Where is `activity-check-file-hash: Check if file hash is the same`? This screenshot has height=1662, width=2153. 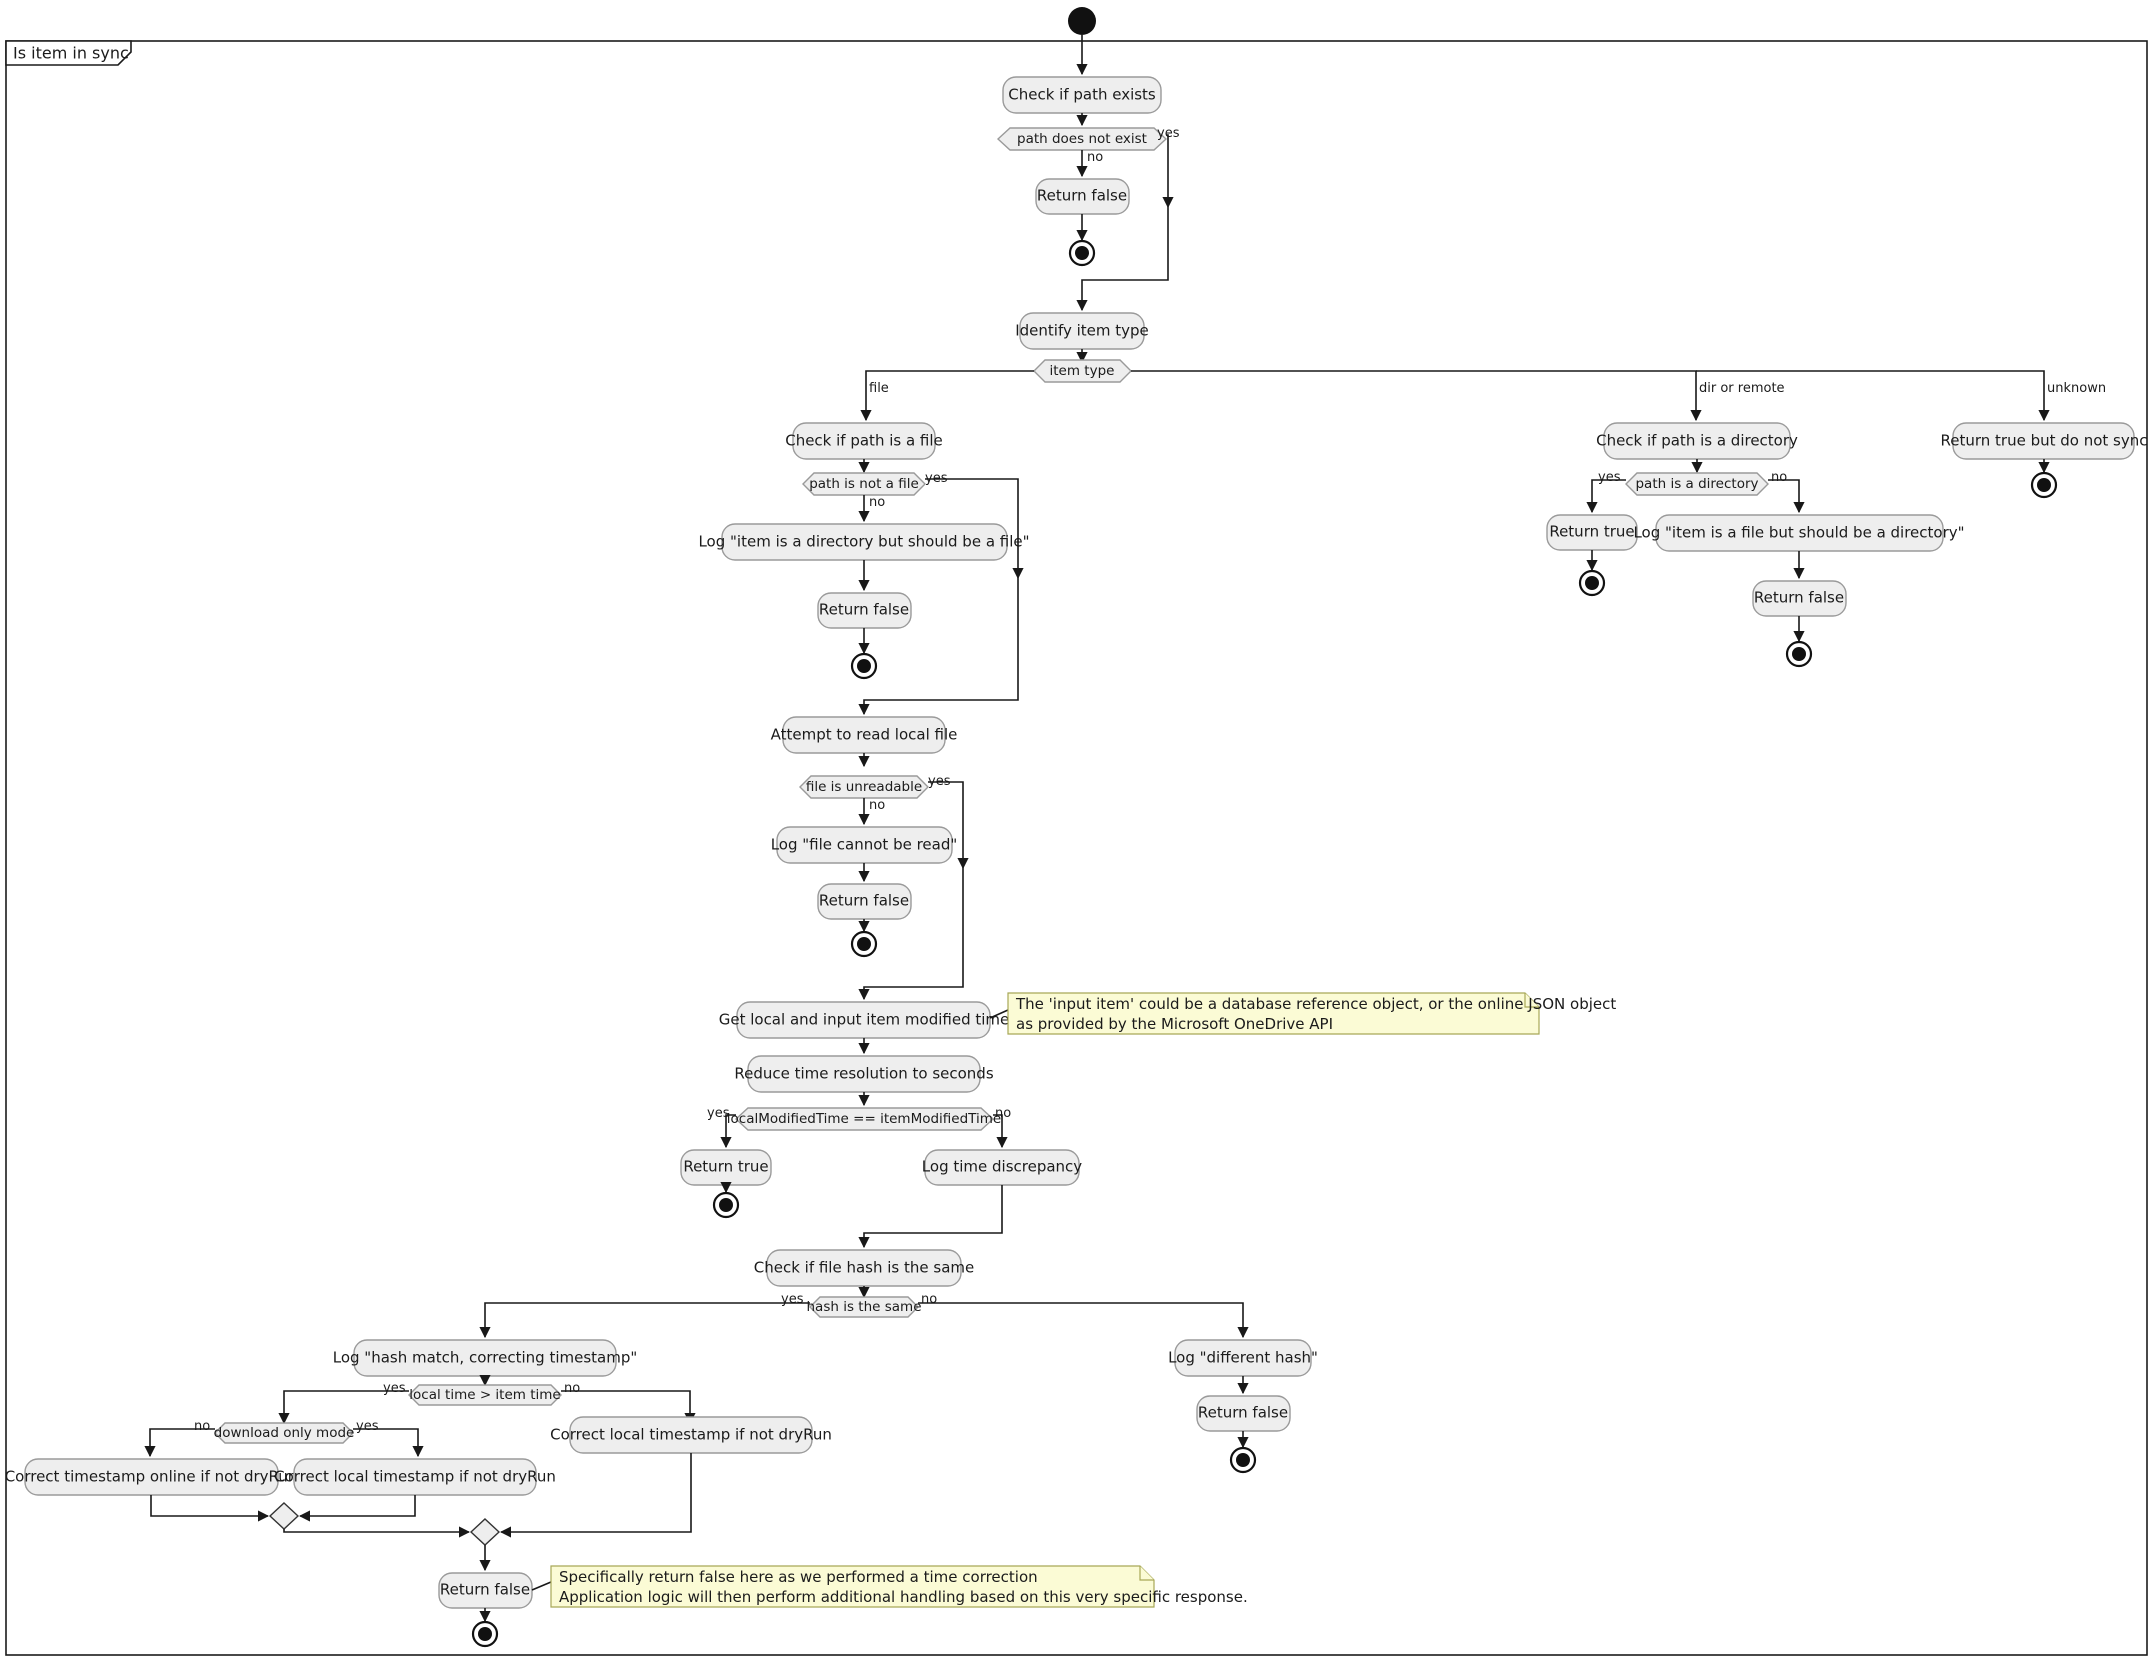 activity-check-file-hash: Check if file hash is the same is located at coordinates (864, 1268).